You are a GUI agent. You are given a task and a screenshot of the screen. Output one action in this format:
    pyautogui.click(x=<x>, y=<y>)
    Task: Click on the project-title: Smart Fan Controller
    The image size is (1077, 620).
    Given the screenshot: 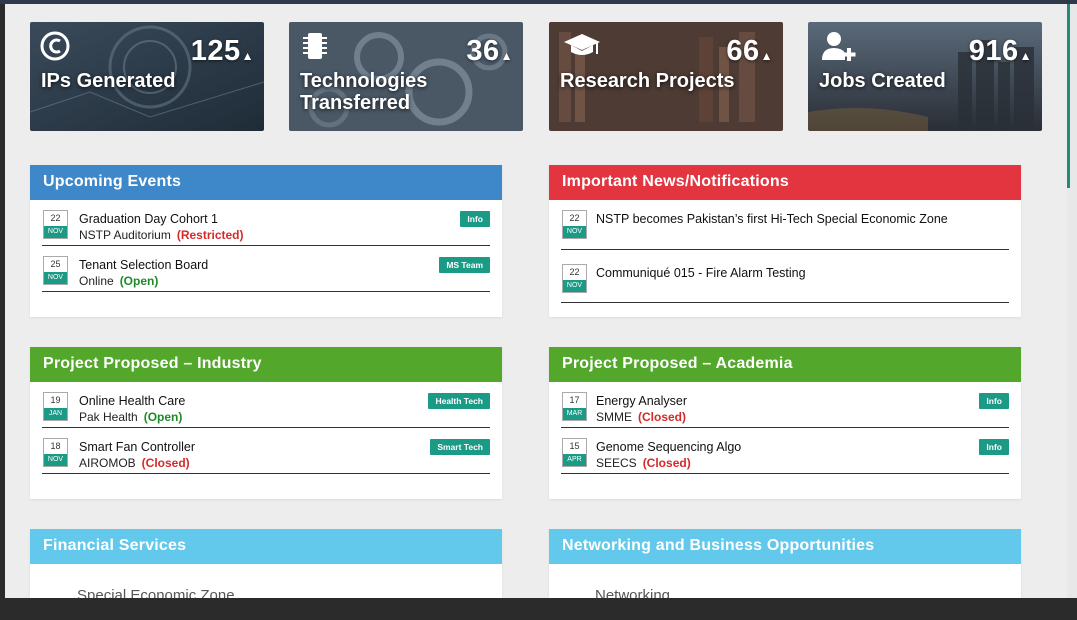 What is the action you would take?
    pyautogui.click(x=137, y=447)
    